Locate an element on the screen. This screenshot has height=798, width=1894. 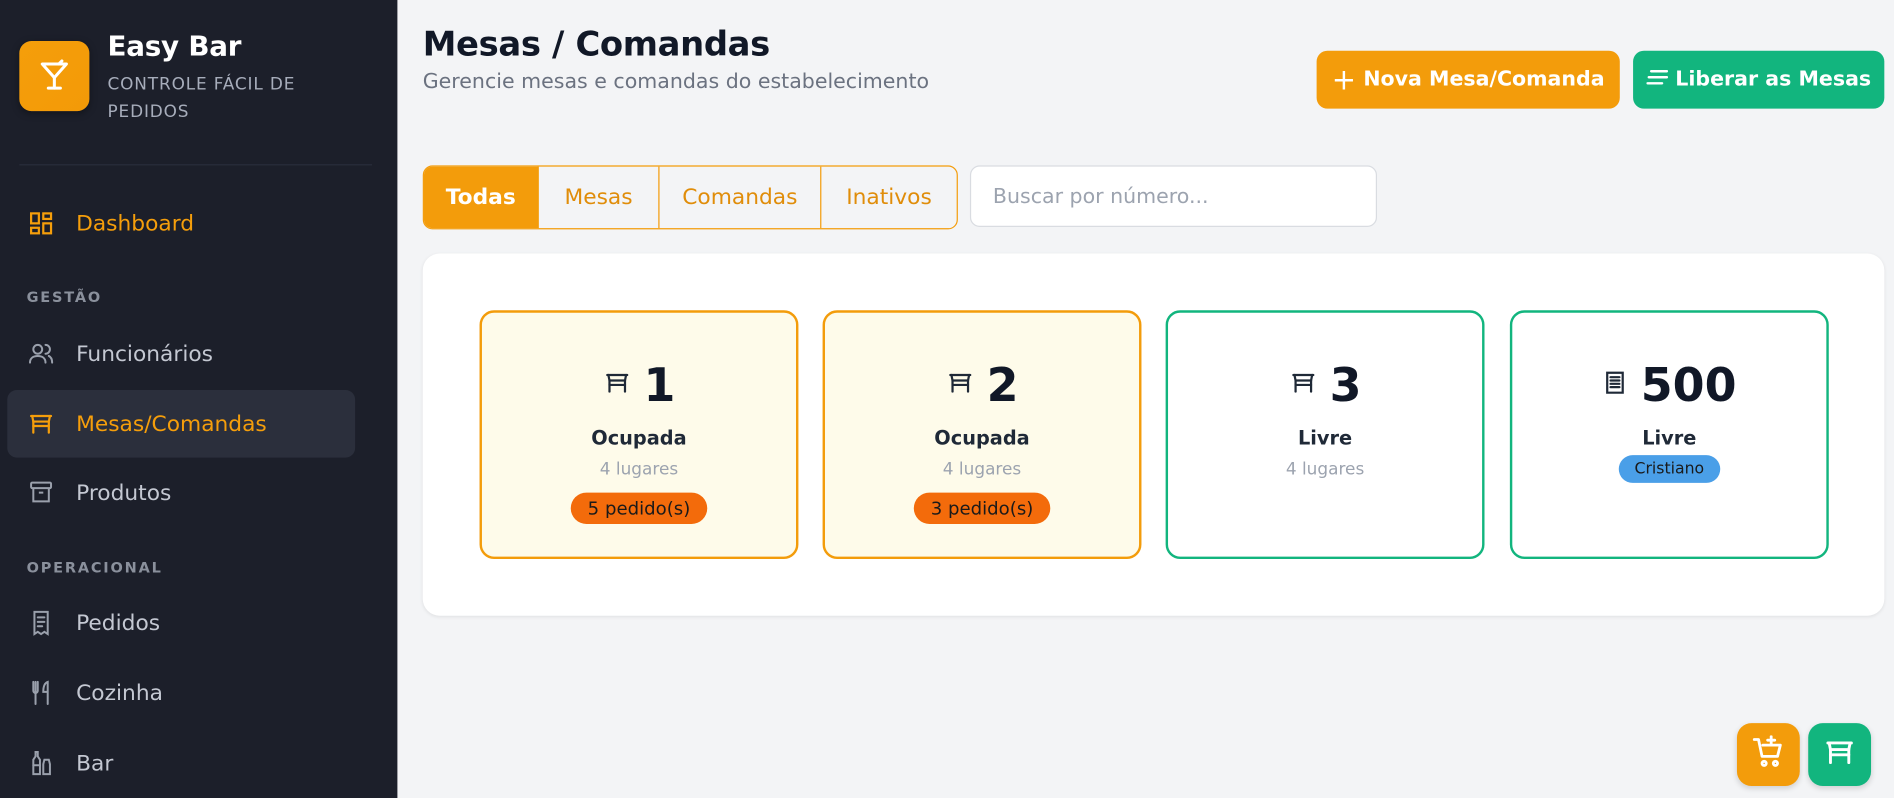
sidebar-item-dashboard: Dashboard is located at coordinates (181, 224).